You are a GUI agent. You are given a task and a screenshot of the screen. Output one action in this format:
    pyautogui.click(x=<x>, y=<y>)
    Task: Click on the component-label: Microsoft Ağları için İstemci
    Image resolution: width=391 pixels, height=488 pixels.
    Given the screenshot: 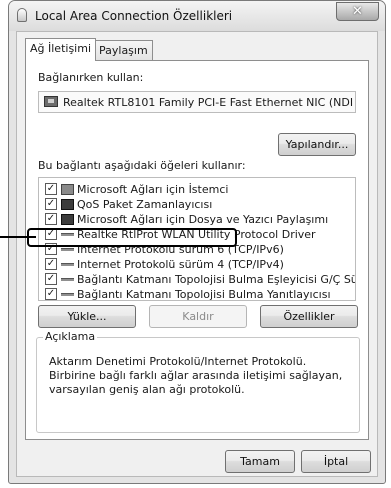 What is the action you would take?
    pyautogui.click(x=153, y=189)
    